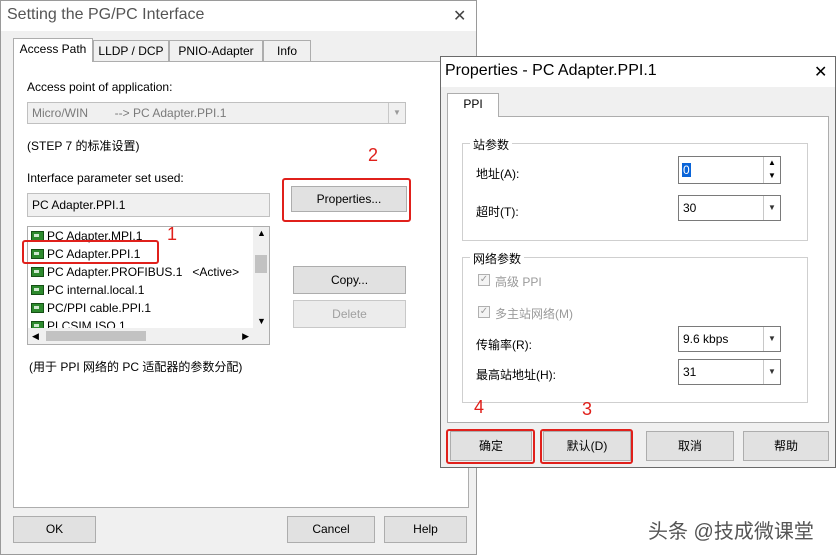 The width and height of the screenshot is (839, 555). What do you see at coordinates (238, 16) in the screenshot?
I see `pgpc-titlebar: Setting the PG/PC Interface ✕` at bounding box center [238, 16].